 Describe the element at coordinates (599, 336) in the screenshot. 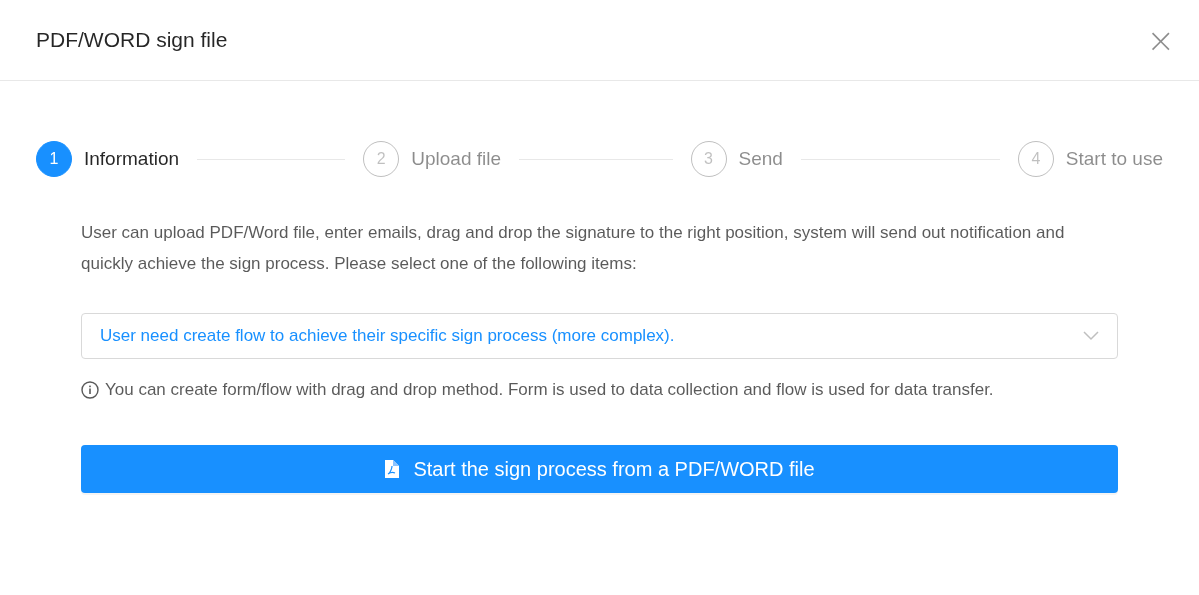

I see `flow-select: User need create flow to achieve their specific sign process (more complex).` at that location.